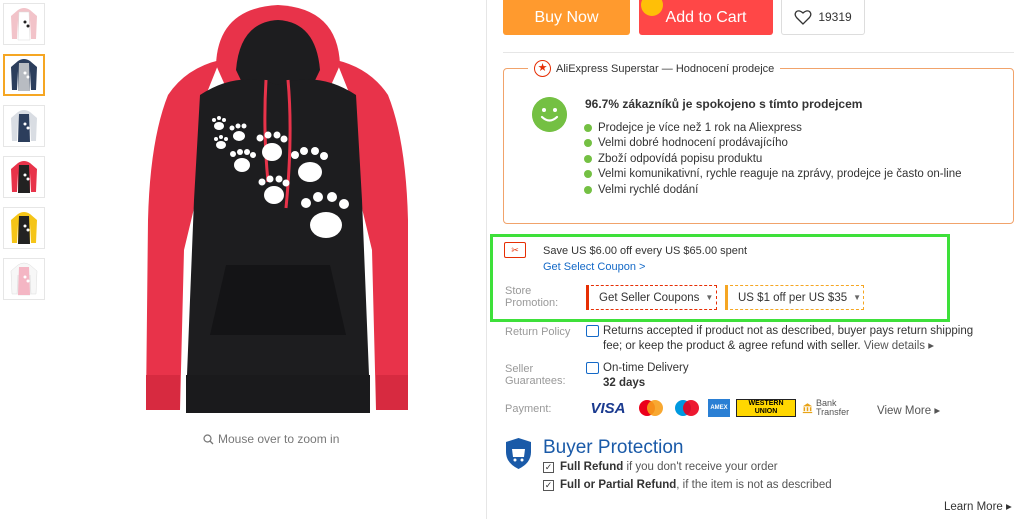 This screenshot has width=1024, height=519. What do you see at coordinates (702, 467) in the screenshot?
I see `full-refund-text: if you don't receive your order` at bounding box center [702, 467].